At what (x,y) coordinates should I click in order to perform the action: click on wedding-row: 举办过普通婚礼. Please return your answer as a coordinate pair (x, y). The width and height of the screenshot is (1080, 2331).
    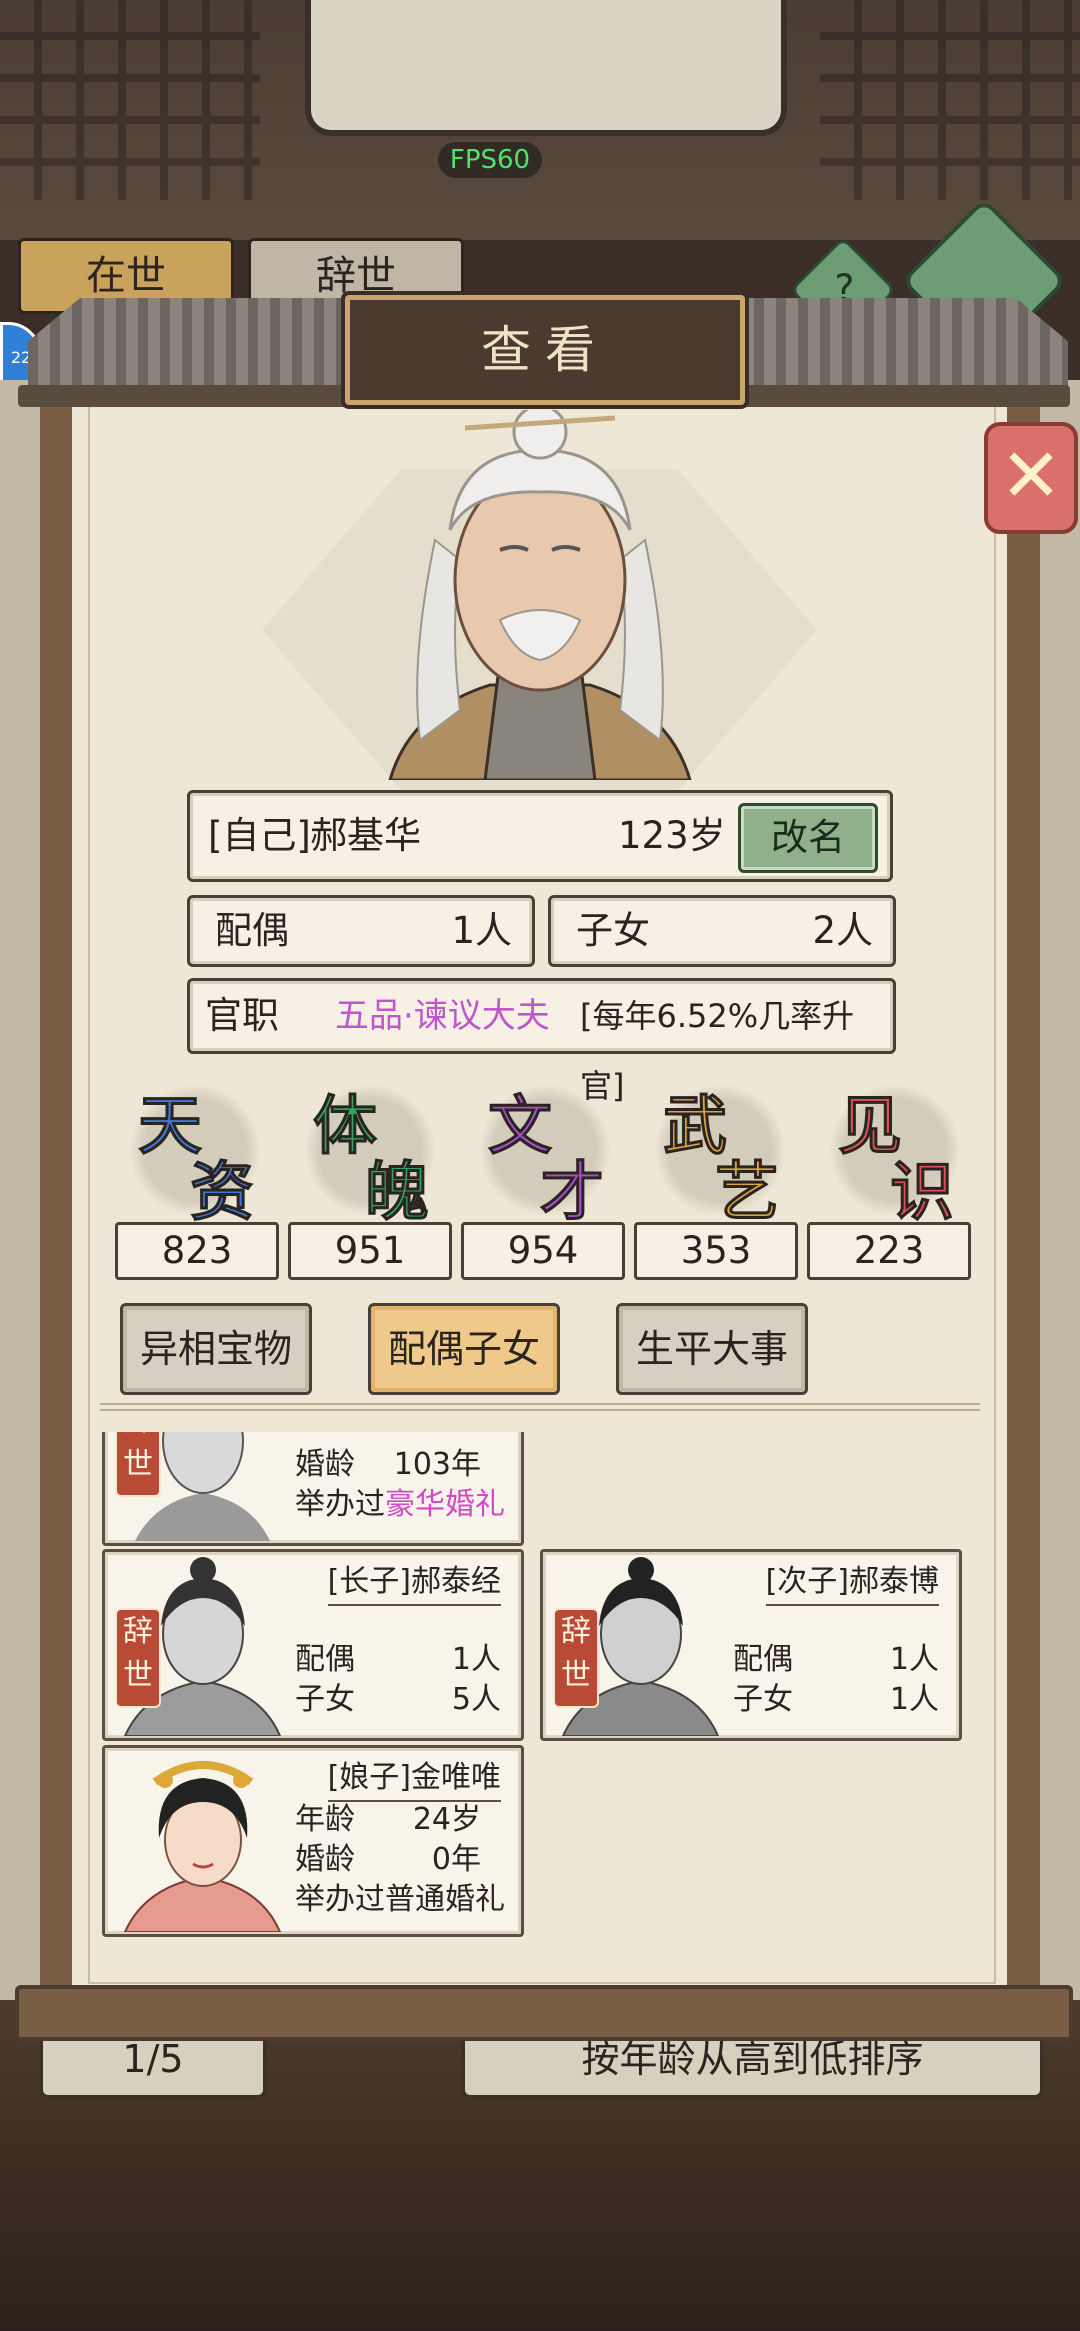
    Looking at the image, I should click on (407, 1900).